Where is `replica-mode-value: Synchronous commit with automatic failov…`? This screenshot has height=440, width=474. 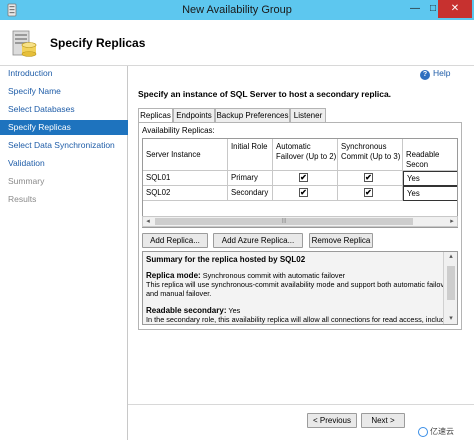 replica-mode-value: Synchronous commit with automatic failov… is located at coordinates (274, 275).